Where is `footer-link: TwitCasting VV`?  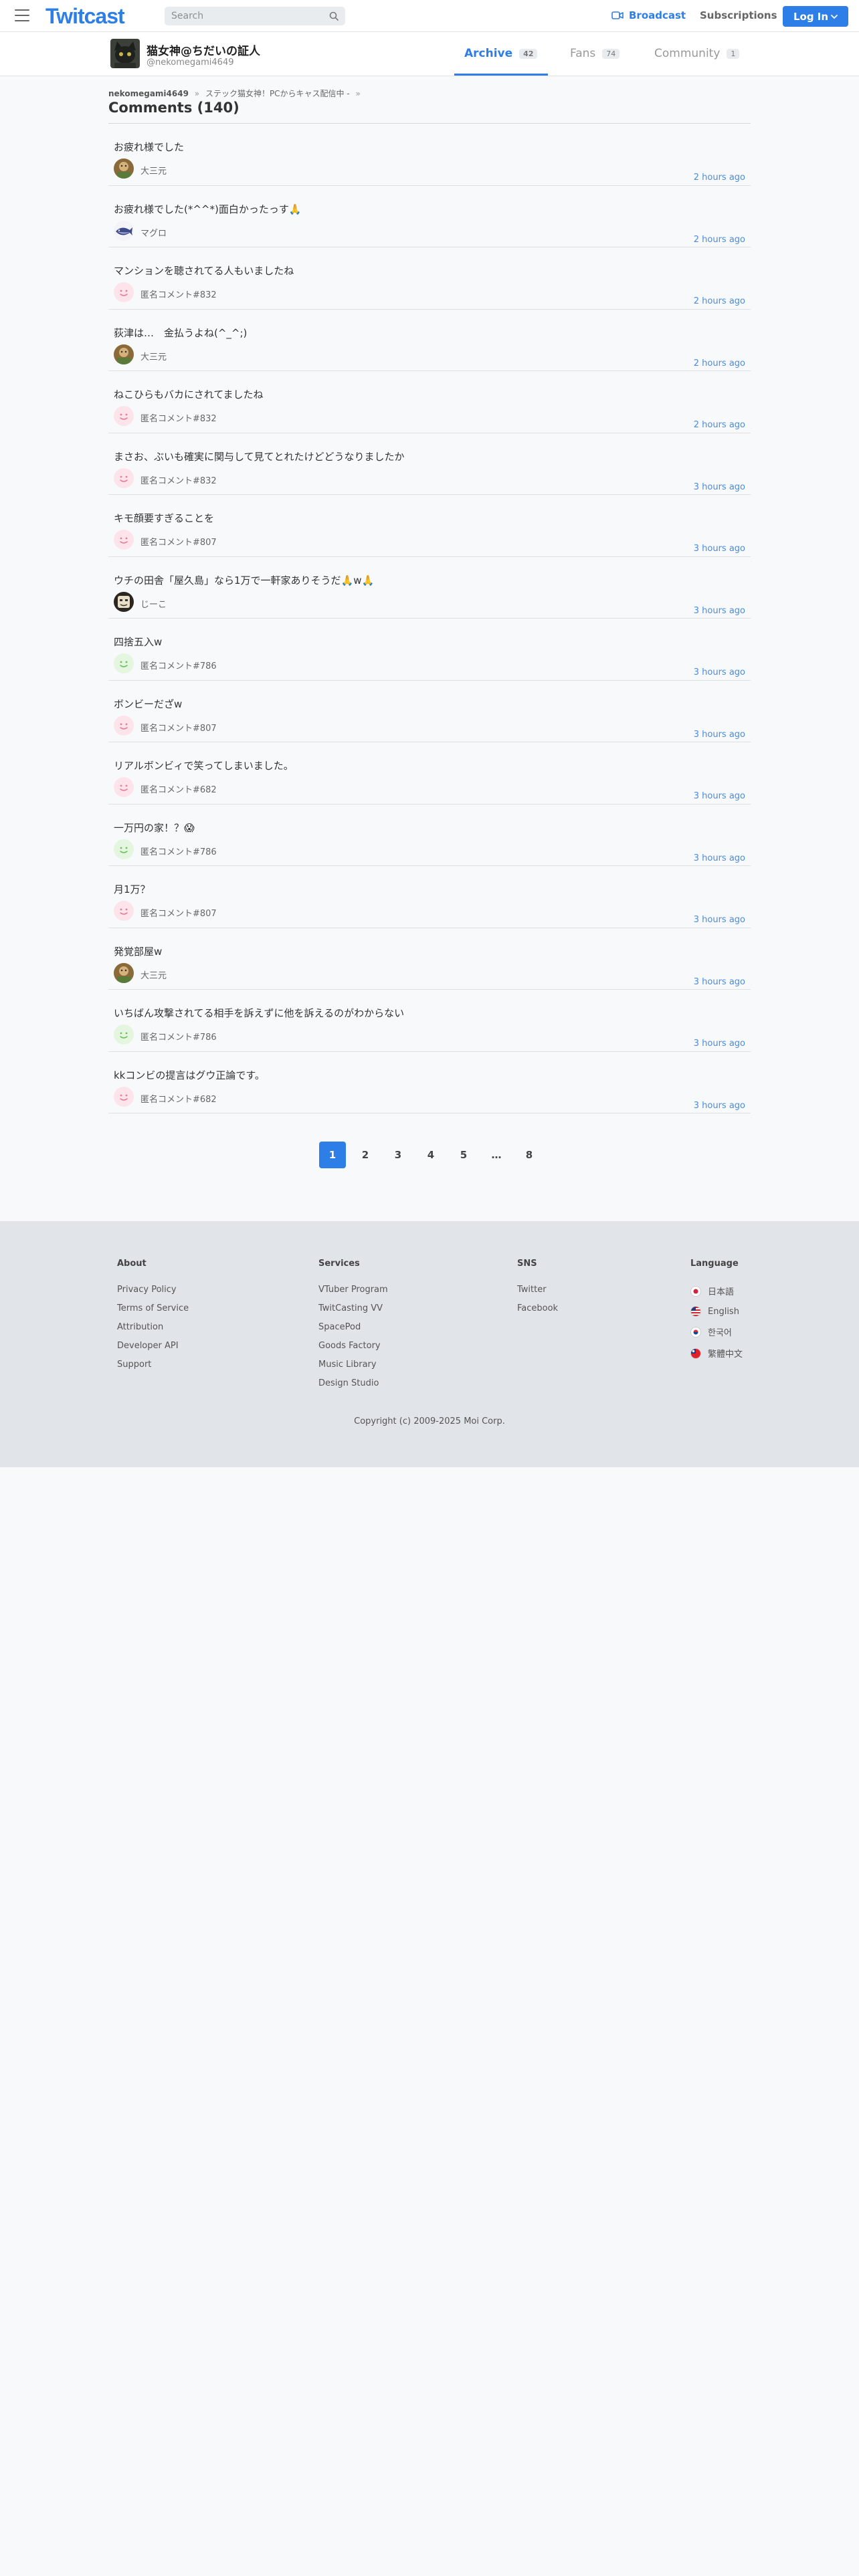
footer-link: TwitCasting VV is located at coordinates (353, 1308).